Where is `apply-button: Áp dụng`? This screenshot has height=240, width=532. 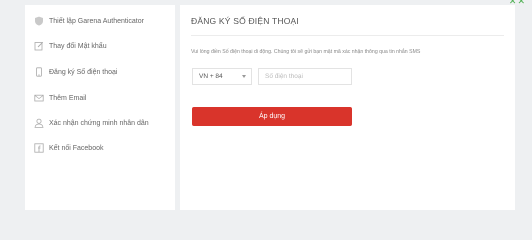 apply-button: Áp dụng is located at coordinates (272, 116).